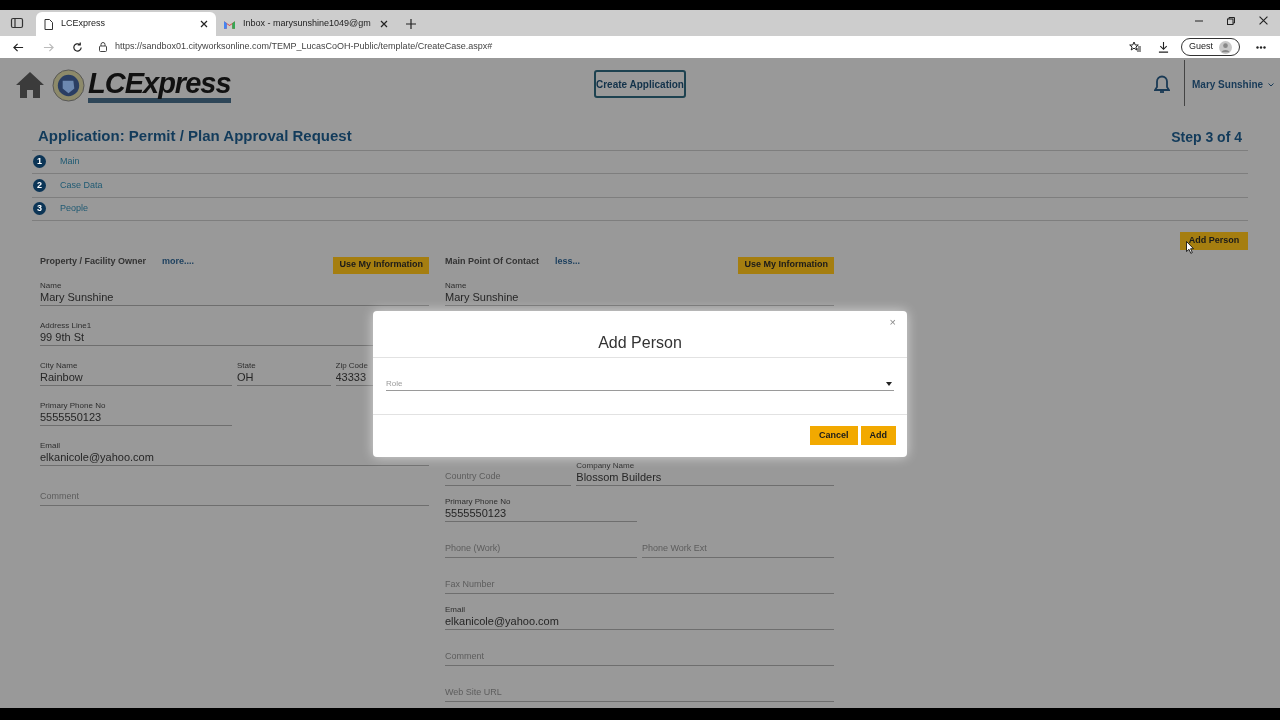 This screenshot has width=1280, height=720. I want to click on section-title: Main Point Of Contact, so click(492, 262).